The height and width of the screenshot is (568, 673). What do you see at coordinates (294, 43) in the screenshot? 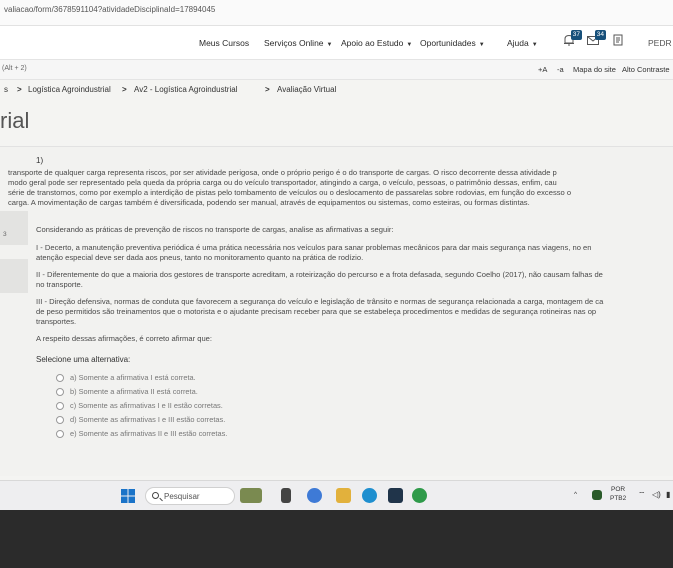
I see `nav-servicos-online-label: Serviços Online` at bounding box center [294, 43].